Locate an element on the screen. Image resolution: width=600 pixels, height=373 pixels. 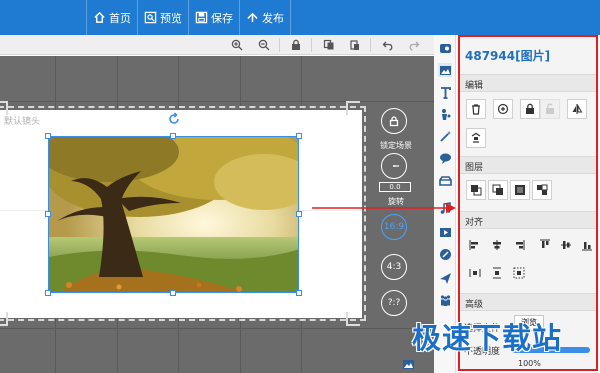
align-right-button is located at coordinates (519, 245).